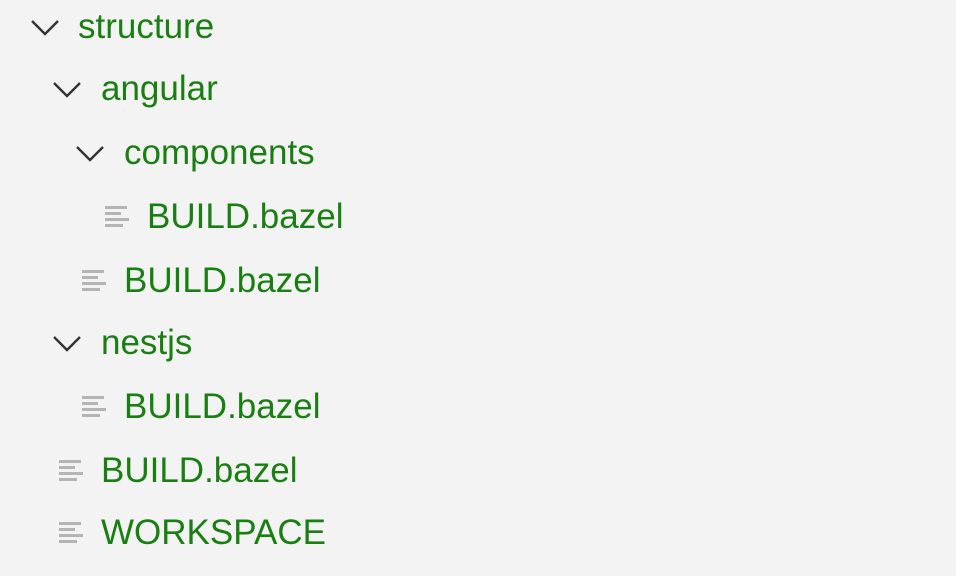  Describe the element at coordinates (146, 26) in the screenshot. I see `tree-item-label: structure` at that location.